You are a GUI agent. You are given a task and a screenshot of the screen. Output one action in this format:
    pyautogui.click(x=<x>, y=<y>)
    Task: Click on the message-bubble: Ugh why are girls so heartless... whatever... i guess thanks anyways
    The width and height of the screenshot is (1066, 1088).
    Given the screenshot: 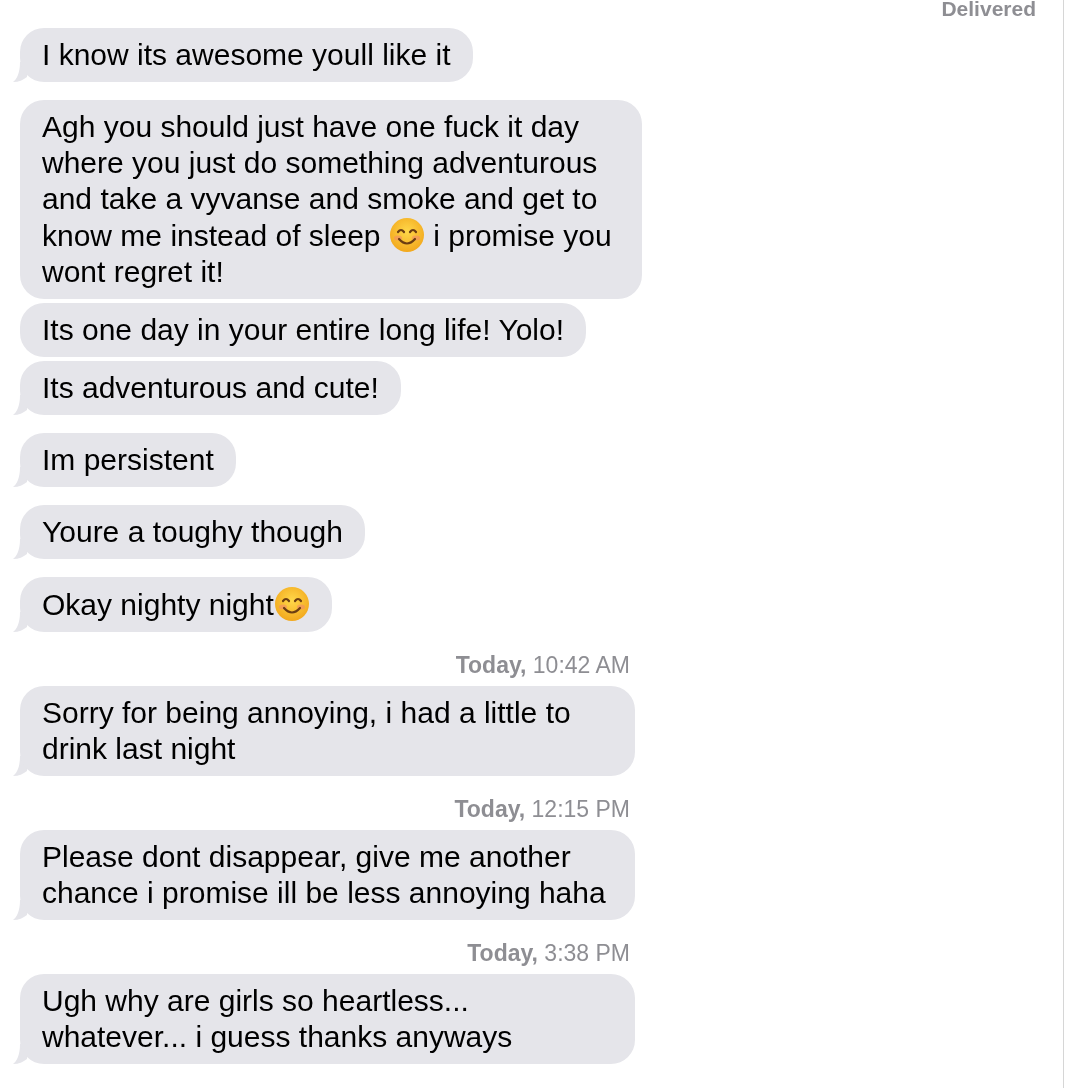 What is the action you would take?
    pyautogui.click(x=327, y=1019)
    